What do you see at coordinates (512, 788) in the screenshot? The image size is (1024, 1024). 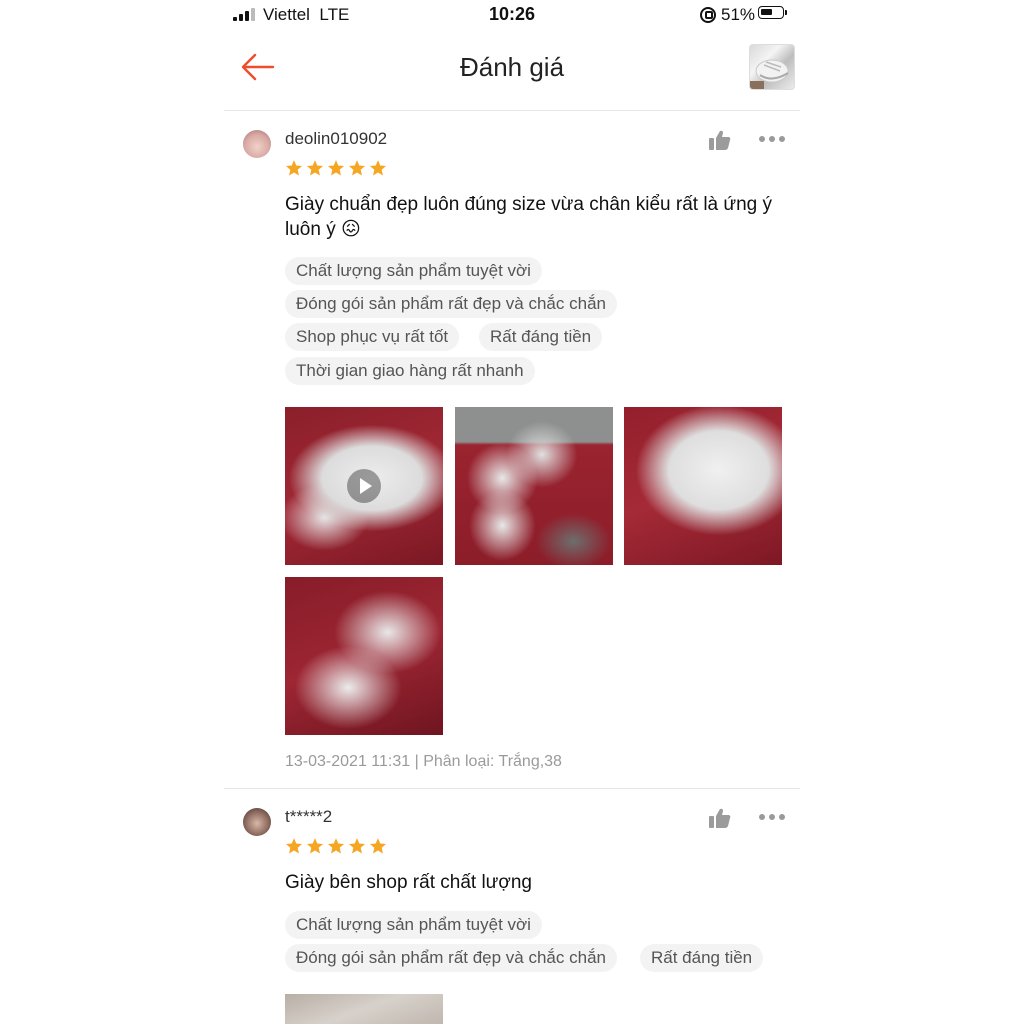 I see `review-divider` at bounding box center [512, 788].